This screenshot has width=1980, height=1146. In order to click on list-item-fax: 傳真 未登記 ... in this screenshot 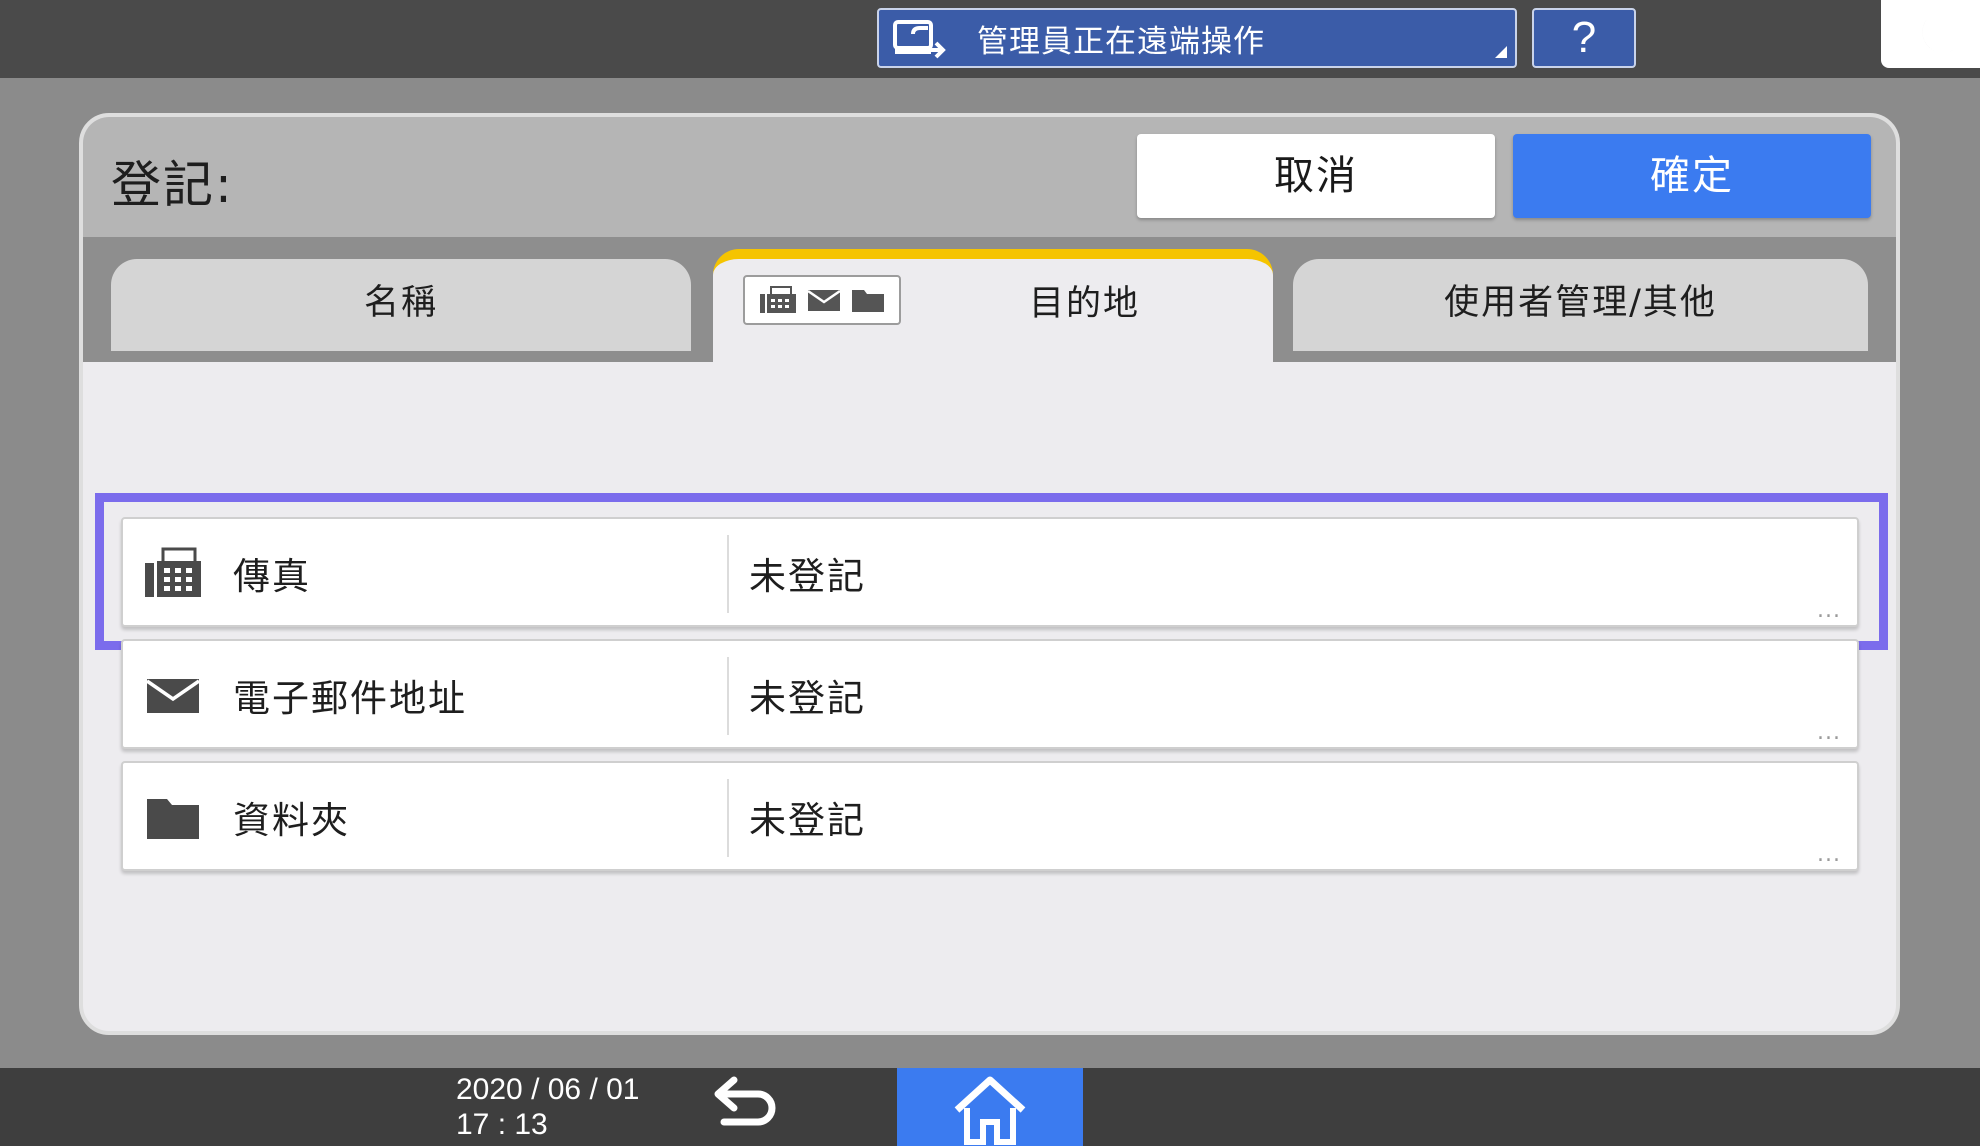, I will do `click(990, 572)`.